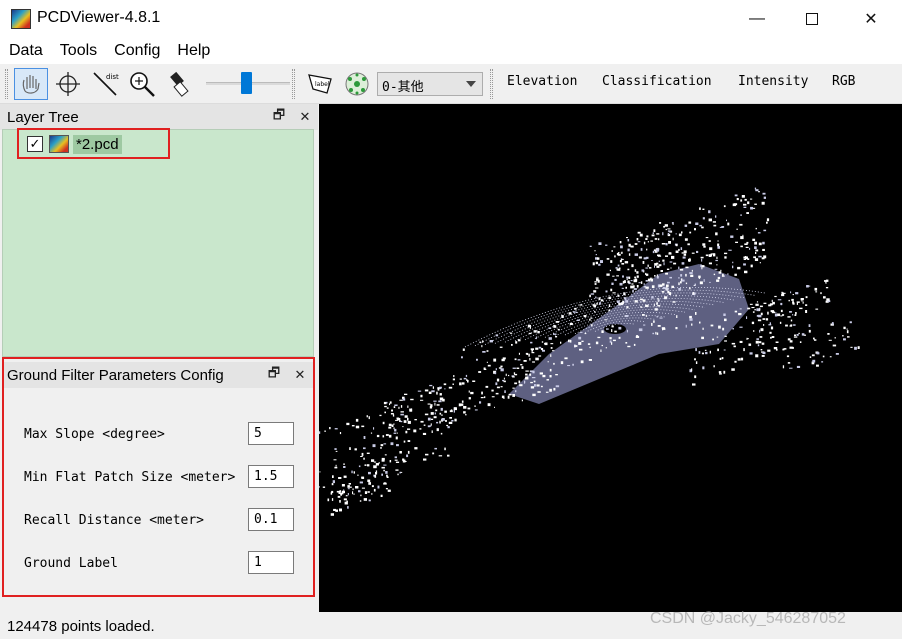 The image size is (902, 639). What do you see at coordinates (246, 83) in the screenshot?
I see `point-size-slider-handle` at bounding box center [246, 83].